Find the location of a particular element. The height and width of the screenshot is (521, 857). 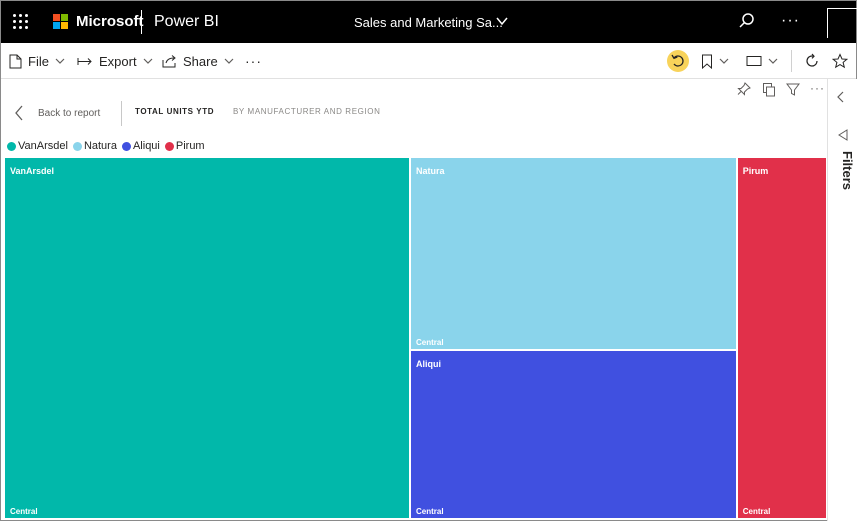

treemap-group-label: Pirum is located at coordinates (755, 171).